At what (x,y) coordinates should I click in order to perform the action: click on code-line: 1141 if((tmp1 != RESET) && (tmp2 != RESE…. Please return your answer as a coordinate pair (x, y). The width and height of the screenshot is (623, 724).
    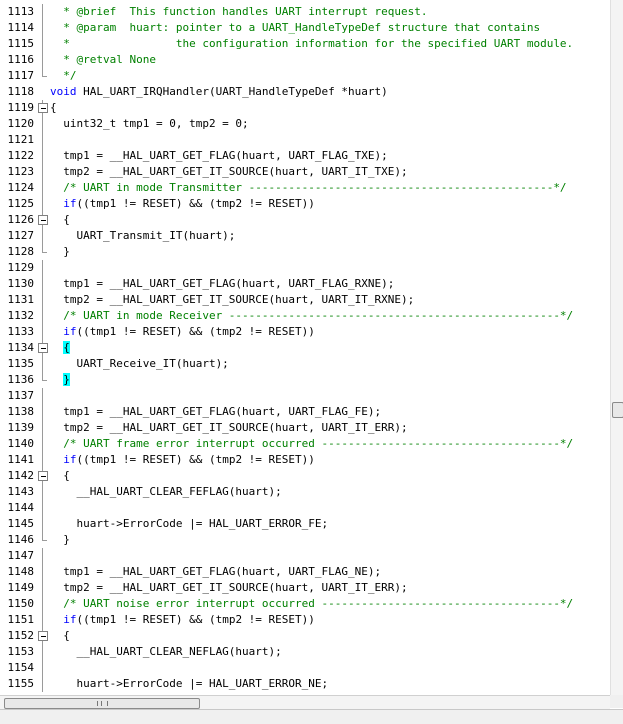
    Looking at the image, I should click on (305, 460).